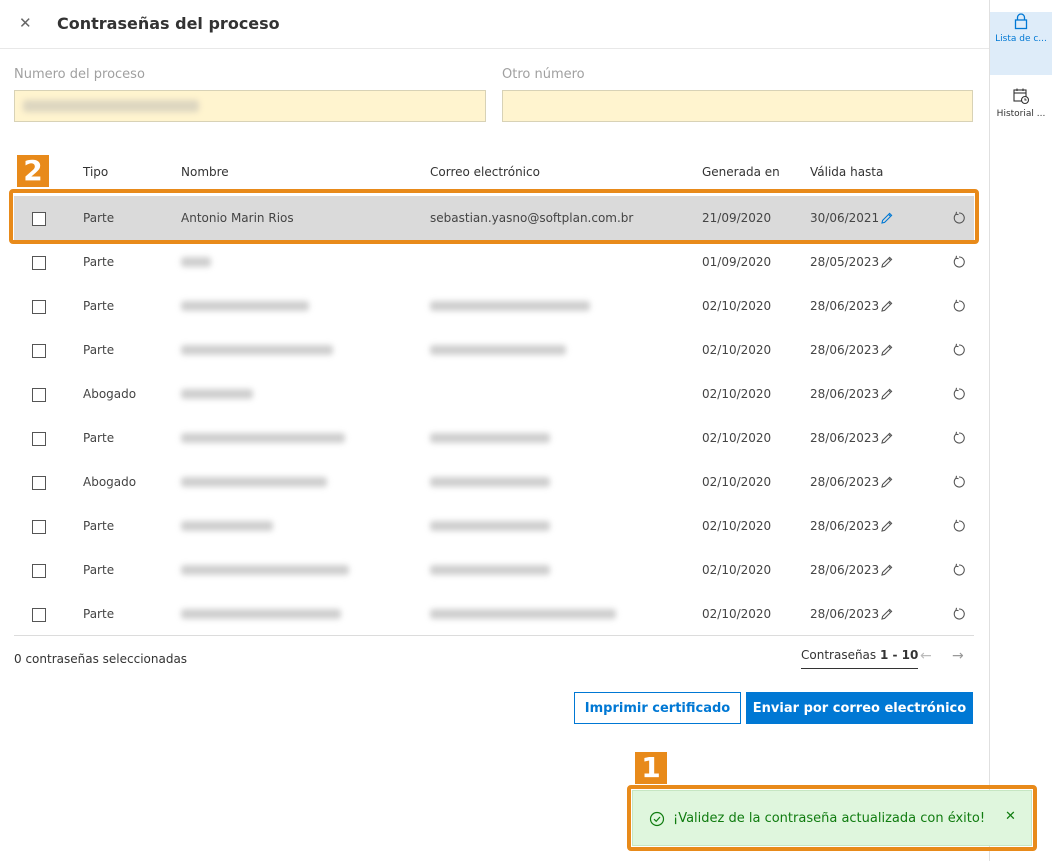 This screenshot has width=1052, height=861. Describe the element at coordinates (899, 655) in the screenshot. I see `pager-range: 1 - 10` at that location.